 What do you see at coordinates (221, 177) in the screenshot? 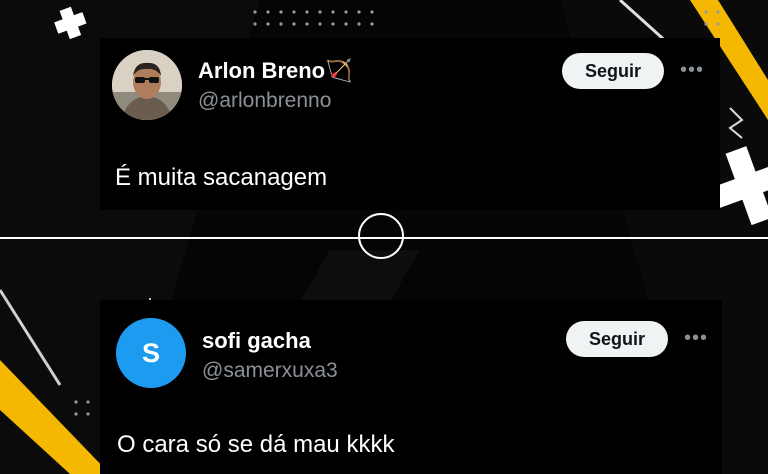
I see `tweet-text: É muita sacanagem` at bounding box center [221, 177].